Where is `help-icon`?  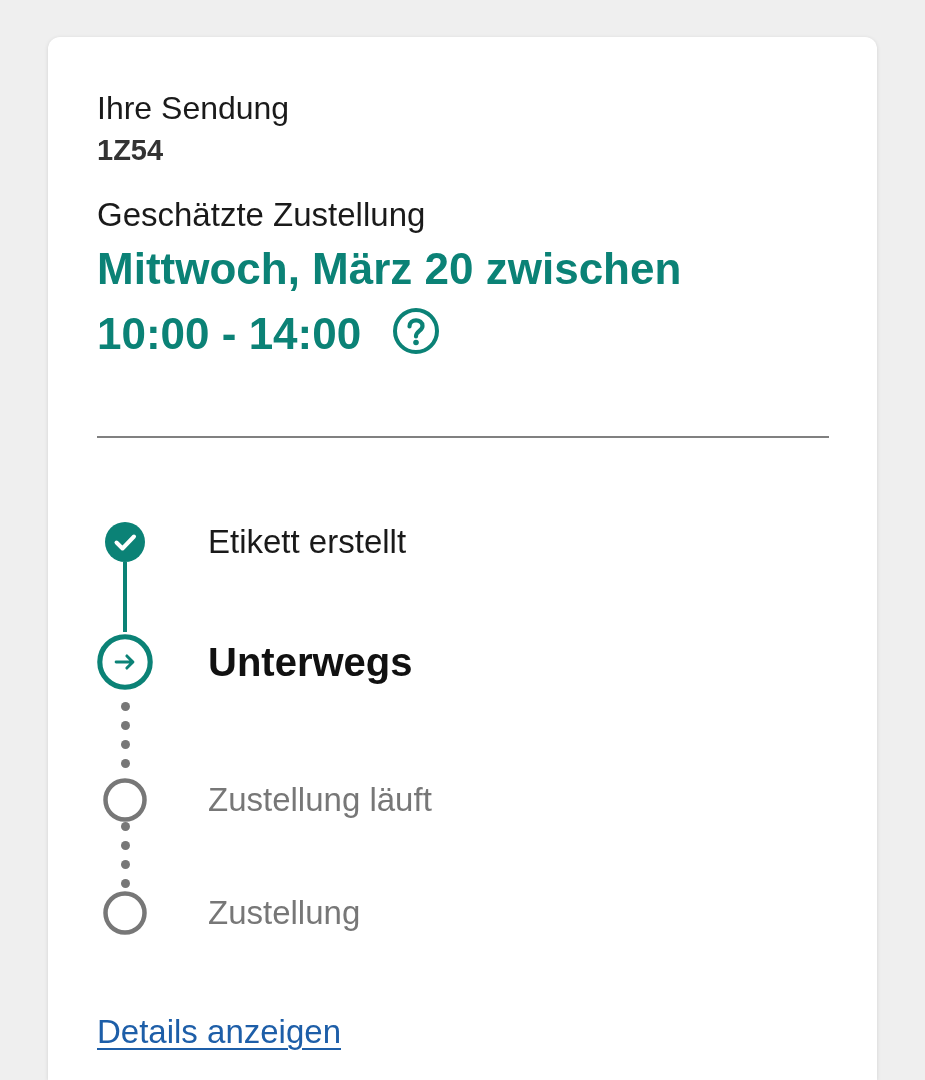
help-icon is located at coordinates (416, 330).